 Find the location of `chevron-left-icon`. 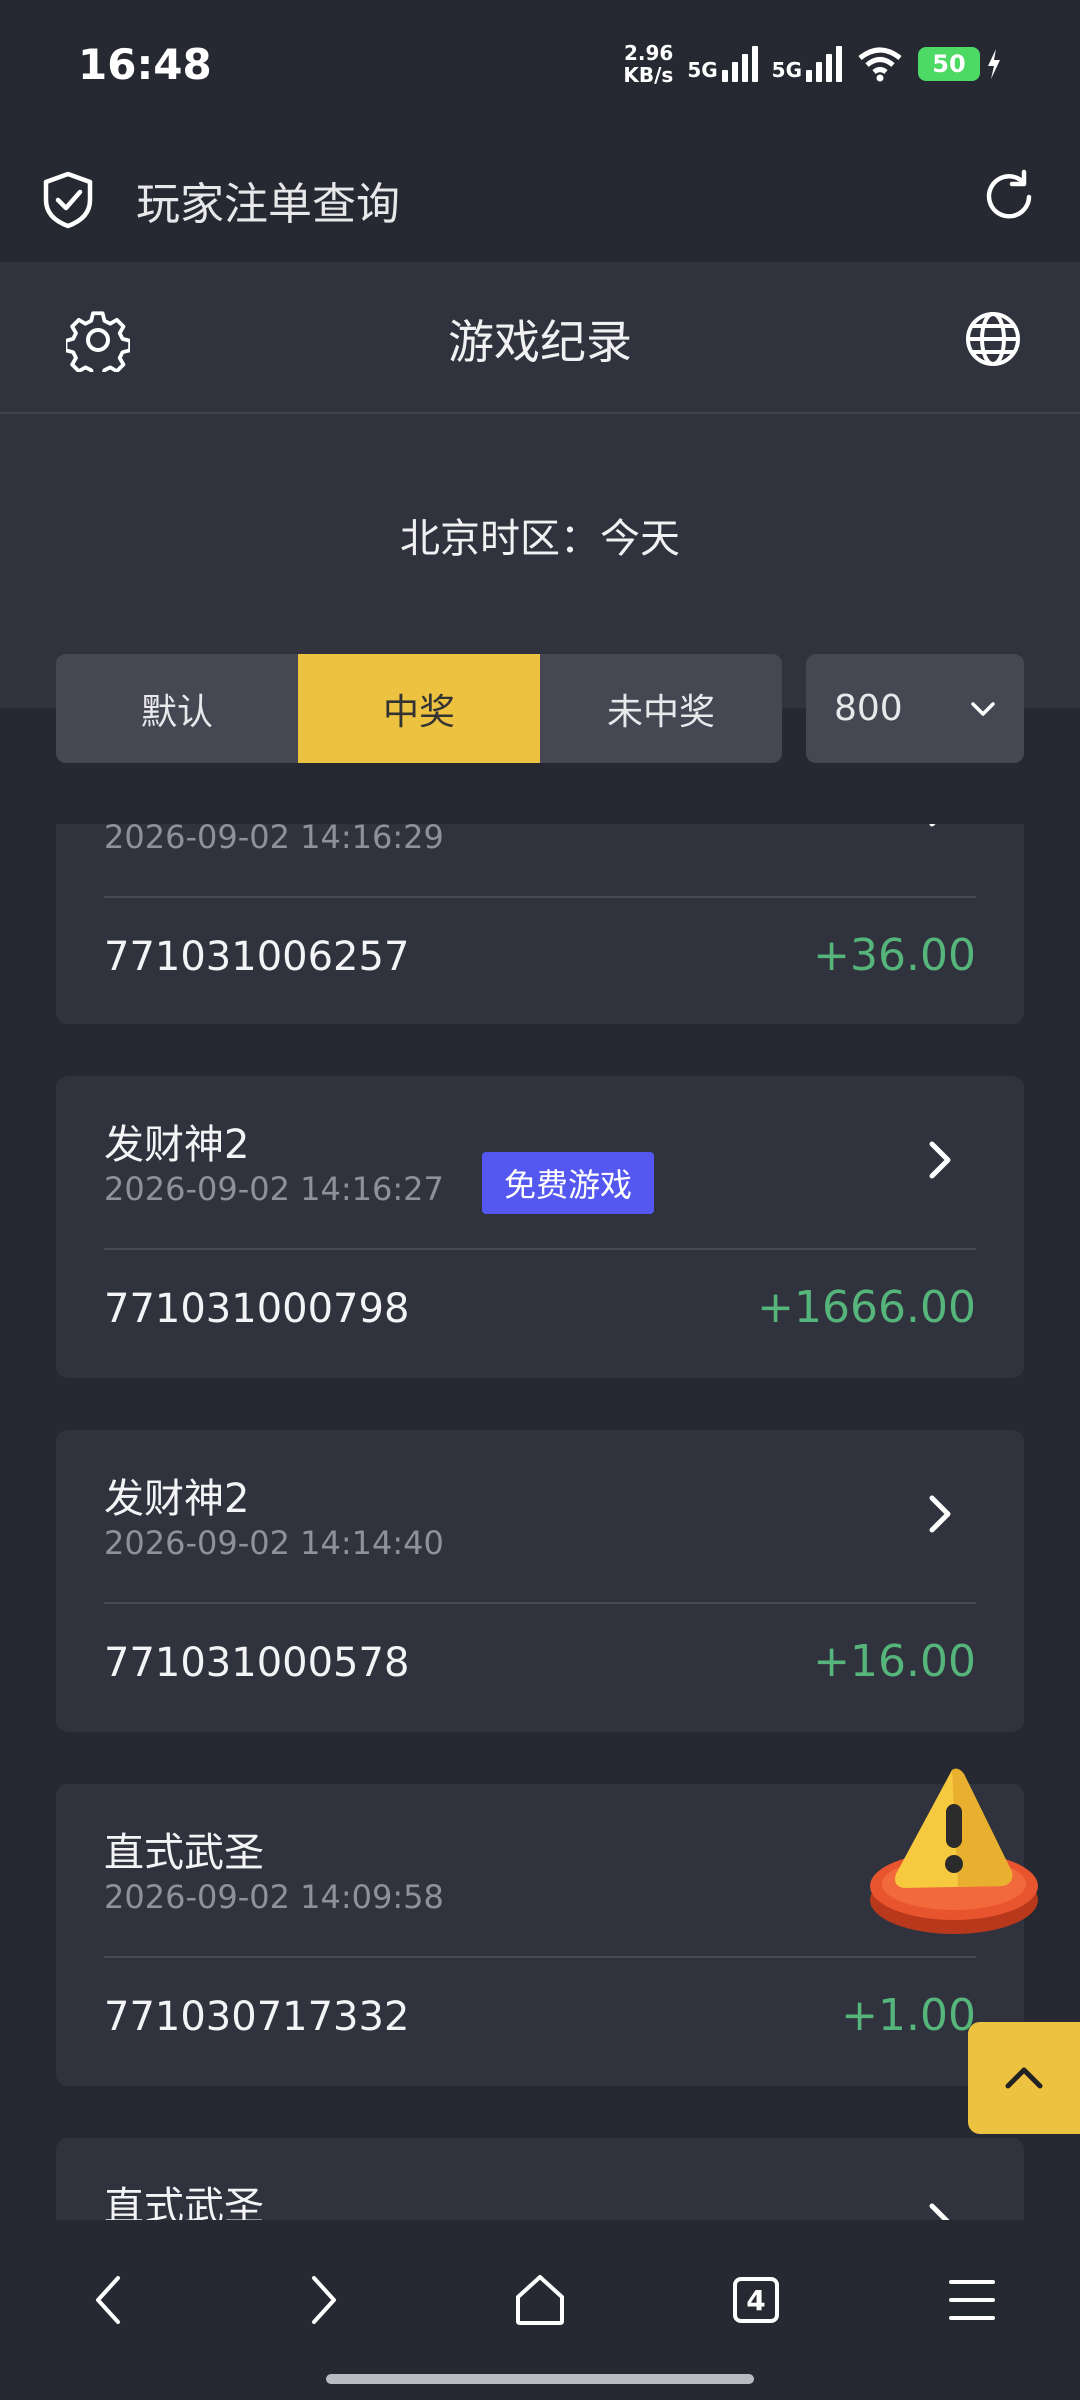

chevron-left-icon is located at coordinates (108, 2300).